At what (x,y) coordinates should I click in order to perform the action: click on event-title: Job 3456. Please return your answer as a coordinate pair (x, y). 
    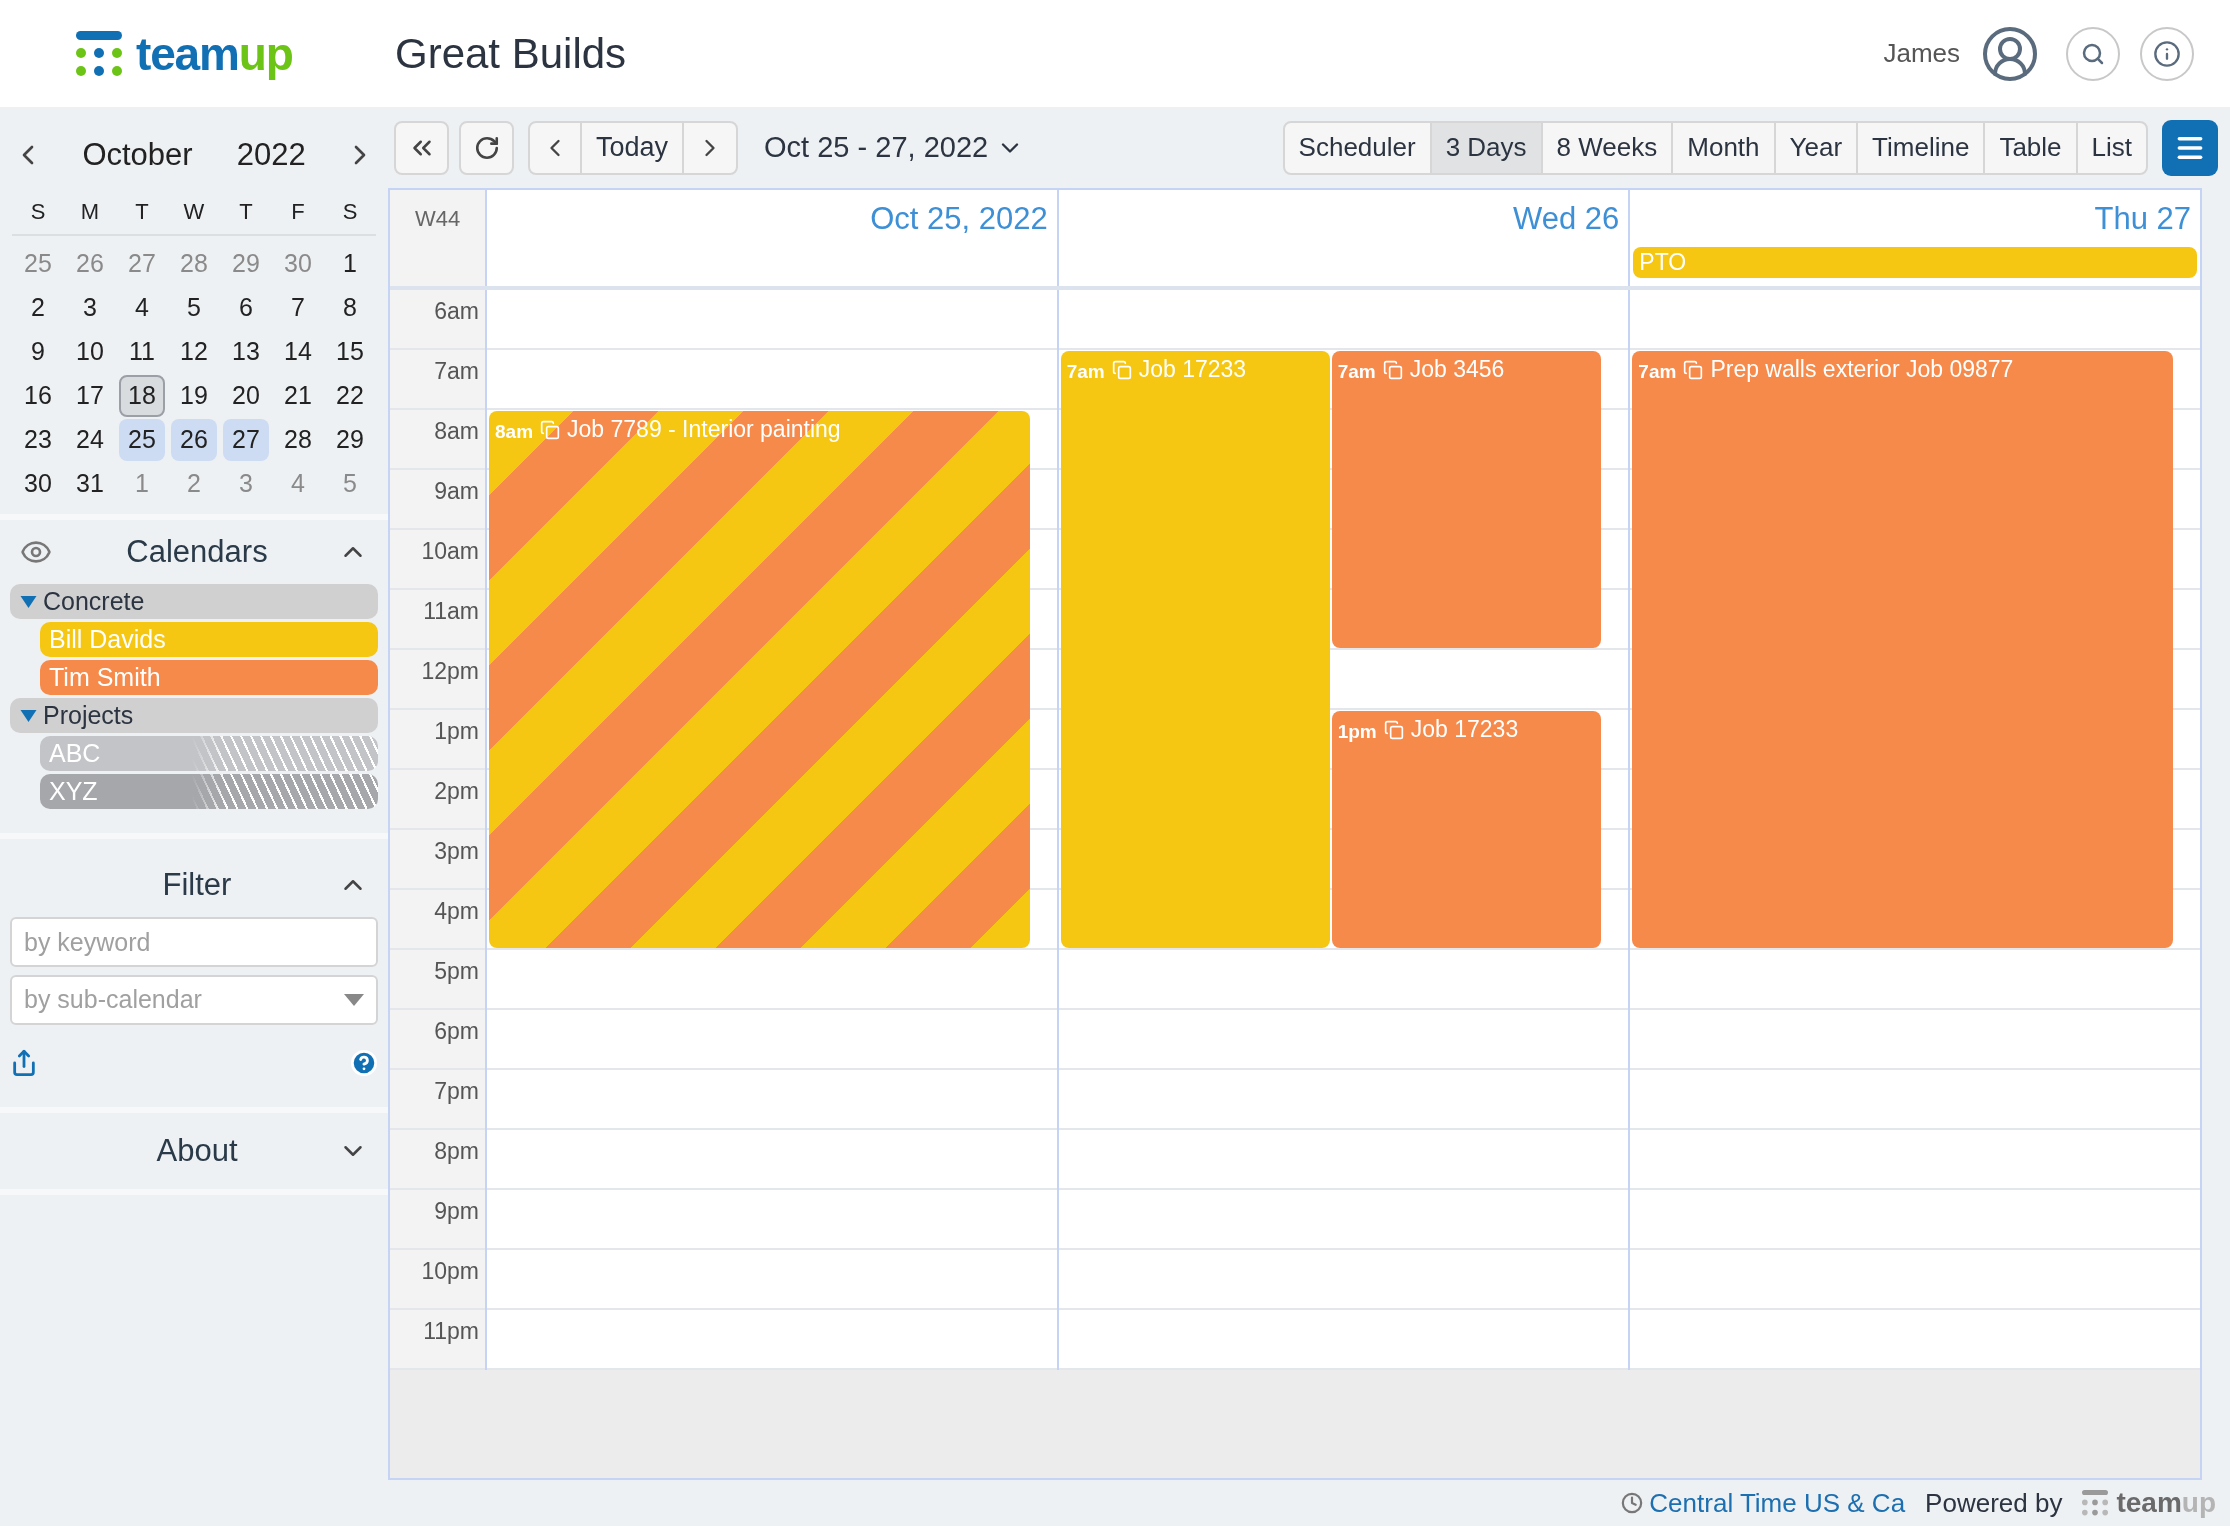
    Looking at the image, I should click on (1457, 369).